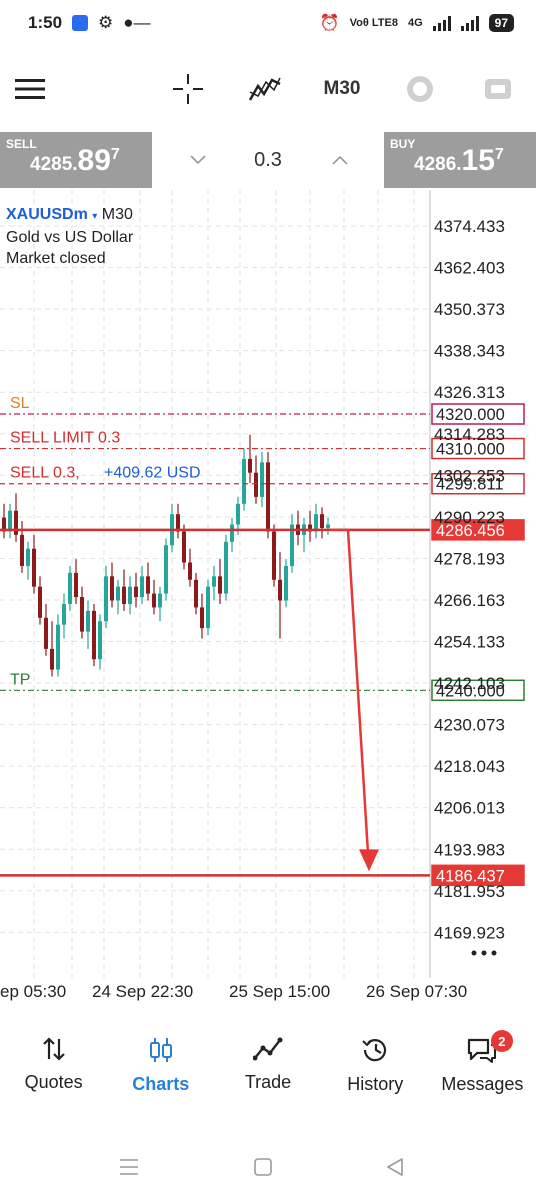 This screenshot has height=1200, width=536. What do you see at coordinates (469, 226) in the screenshot?
I see `price-tick: 4374.433` at bounding box center [469, 226].